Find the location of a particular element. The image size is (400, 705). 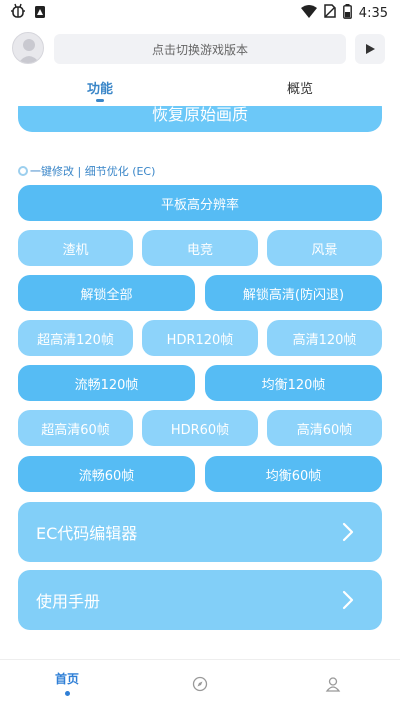

user-icon is located at coordinates (333, 684).